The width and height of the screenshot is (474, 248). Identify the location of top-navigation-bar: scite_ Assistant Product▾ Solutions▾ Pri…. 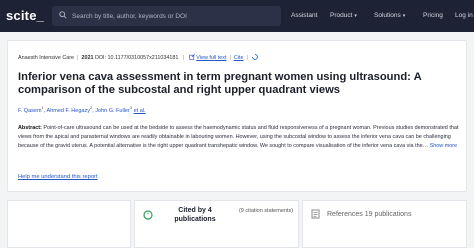
(237, 16).